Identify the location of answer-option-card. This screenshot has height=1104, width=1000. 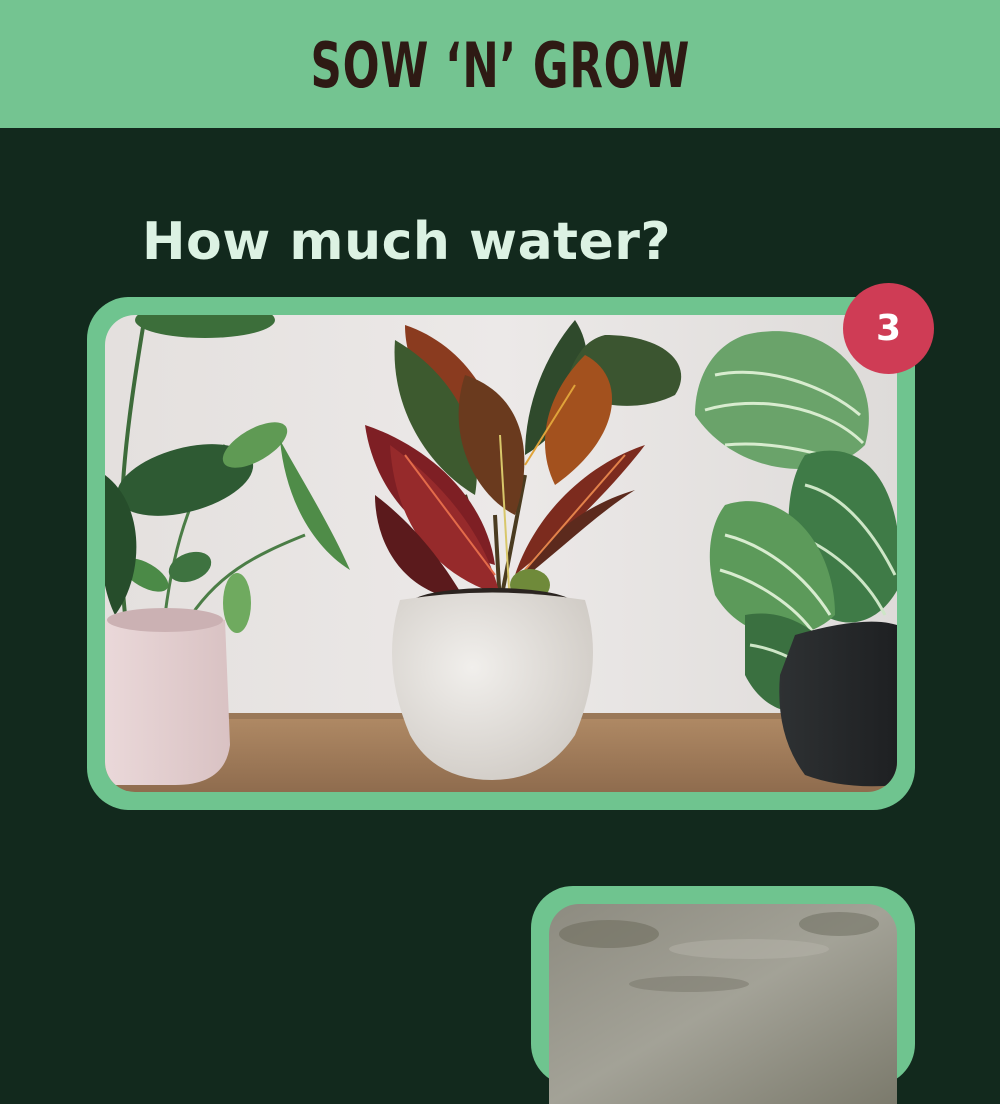
(723, 995).